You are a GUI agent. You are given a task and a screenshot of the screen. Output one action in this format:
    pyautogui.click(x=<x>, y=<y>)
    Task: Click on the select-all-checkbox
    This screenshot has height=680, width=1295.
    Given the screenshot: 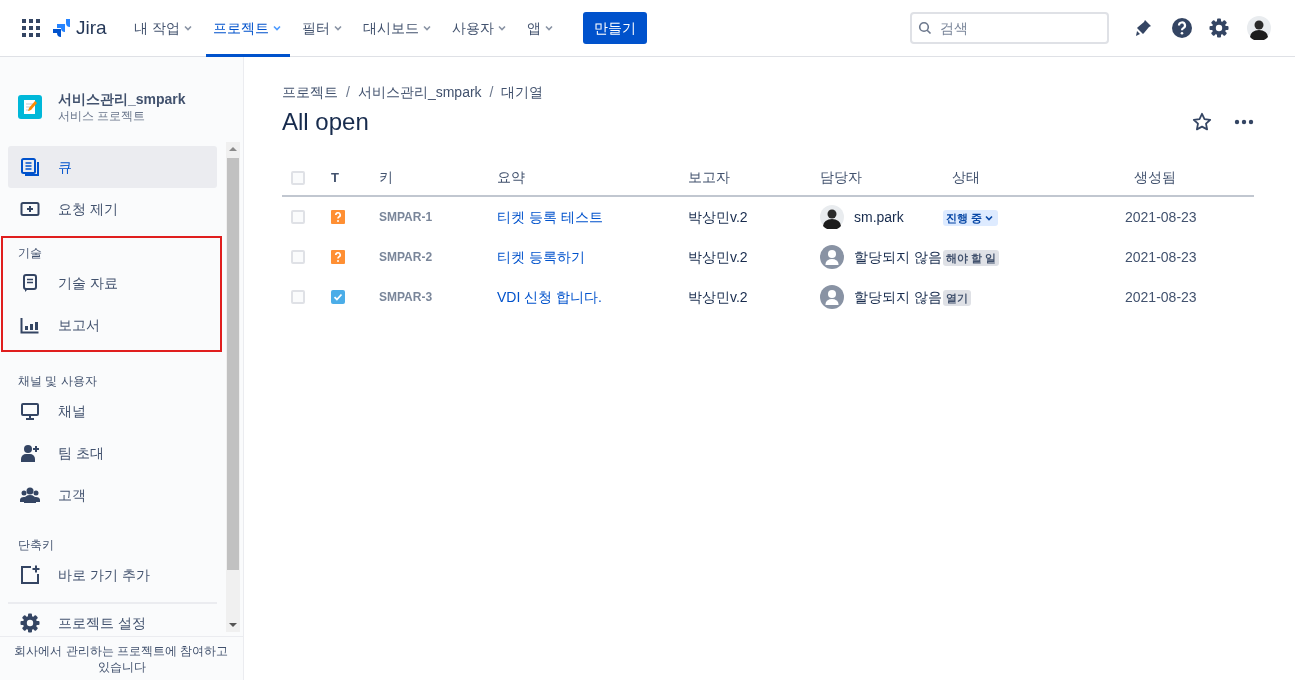 What is the action you would take?
    pyautogui.click(x=298, y=177)
    